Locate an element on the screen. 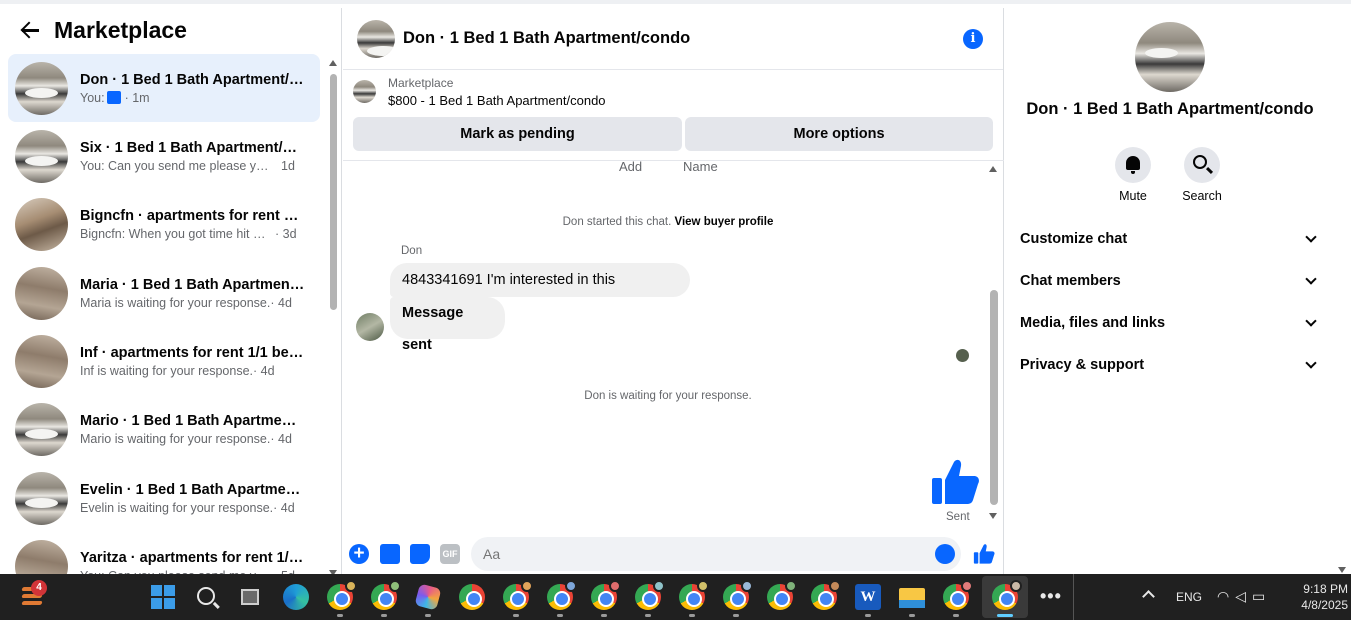 The height and width of the screenshot is (620, 1351). conversation-name: Mario · 1 Bed 1 Bath Apartment/condo is located at coordinates (192, 421).